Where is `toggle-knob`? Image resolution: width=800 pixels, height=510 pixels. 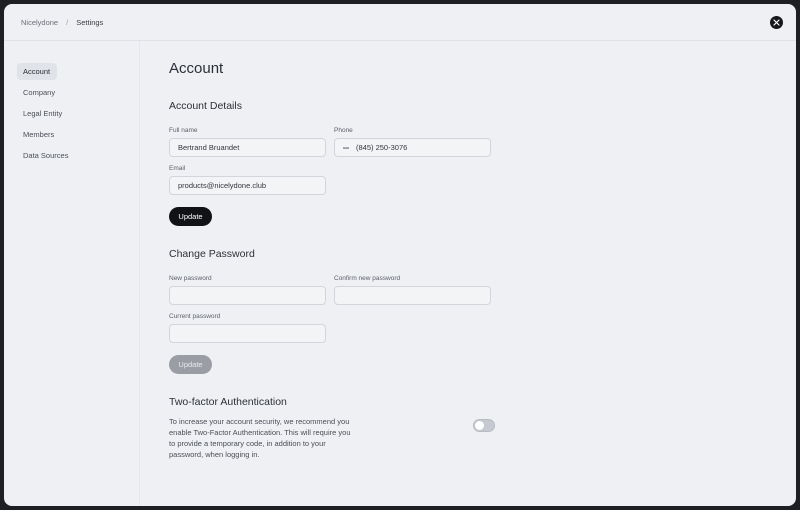
toggle-knob is located at coordinates (479, 425).